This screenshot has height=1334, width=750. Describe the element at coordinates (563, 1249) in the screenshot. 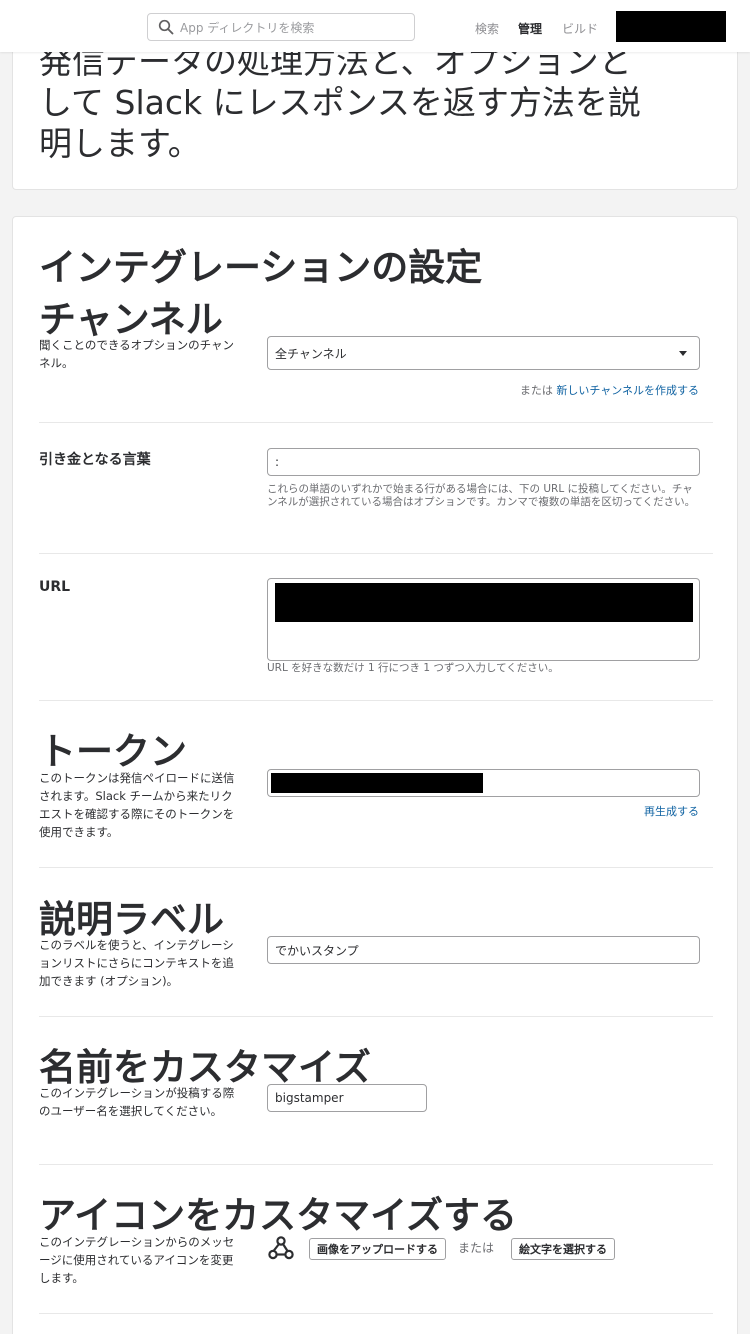

I see `choose-emoji-button: 絵文字を選択する` at that location.